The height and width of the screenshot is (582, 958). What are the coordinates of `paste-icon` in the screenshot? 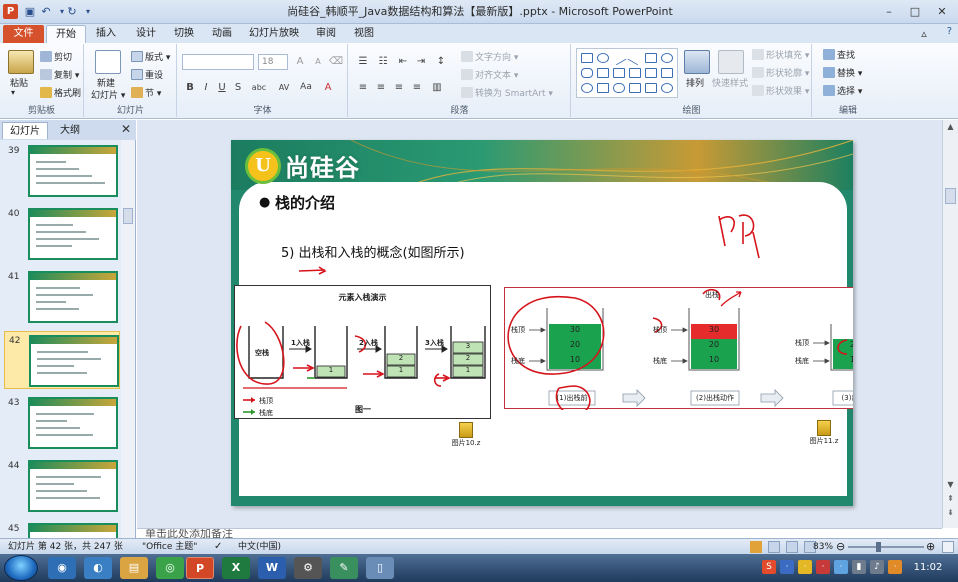 It's located at (21, 62).